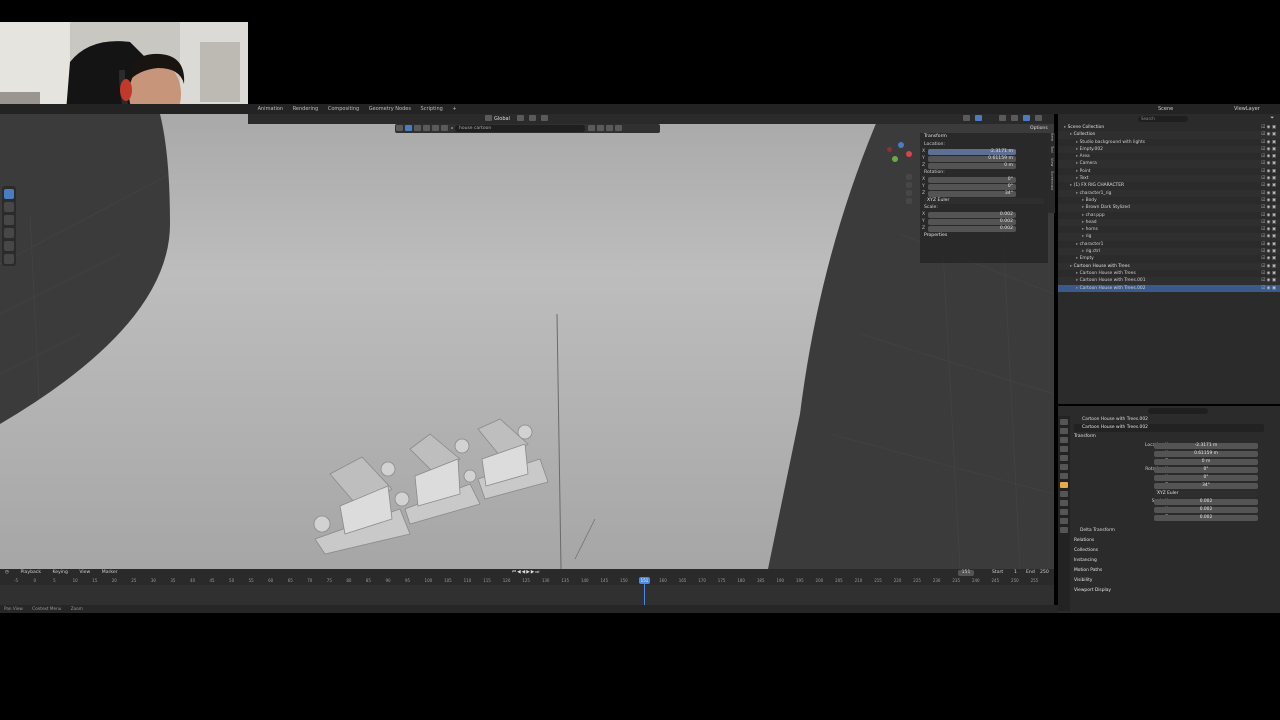  Describe the element at coordinates (520, 118) in the screenshot. I see `pivot-icon` at that location.